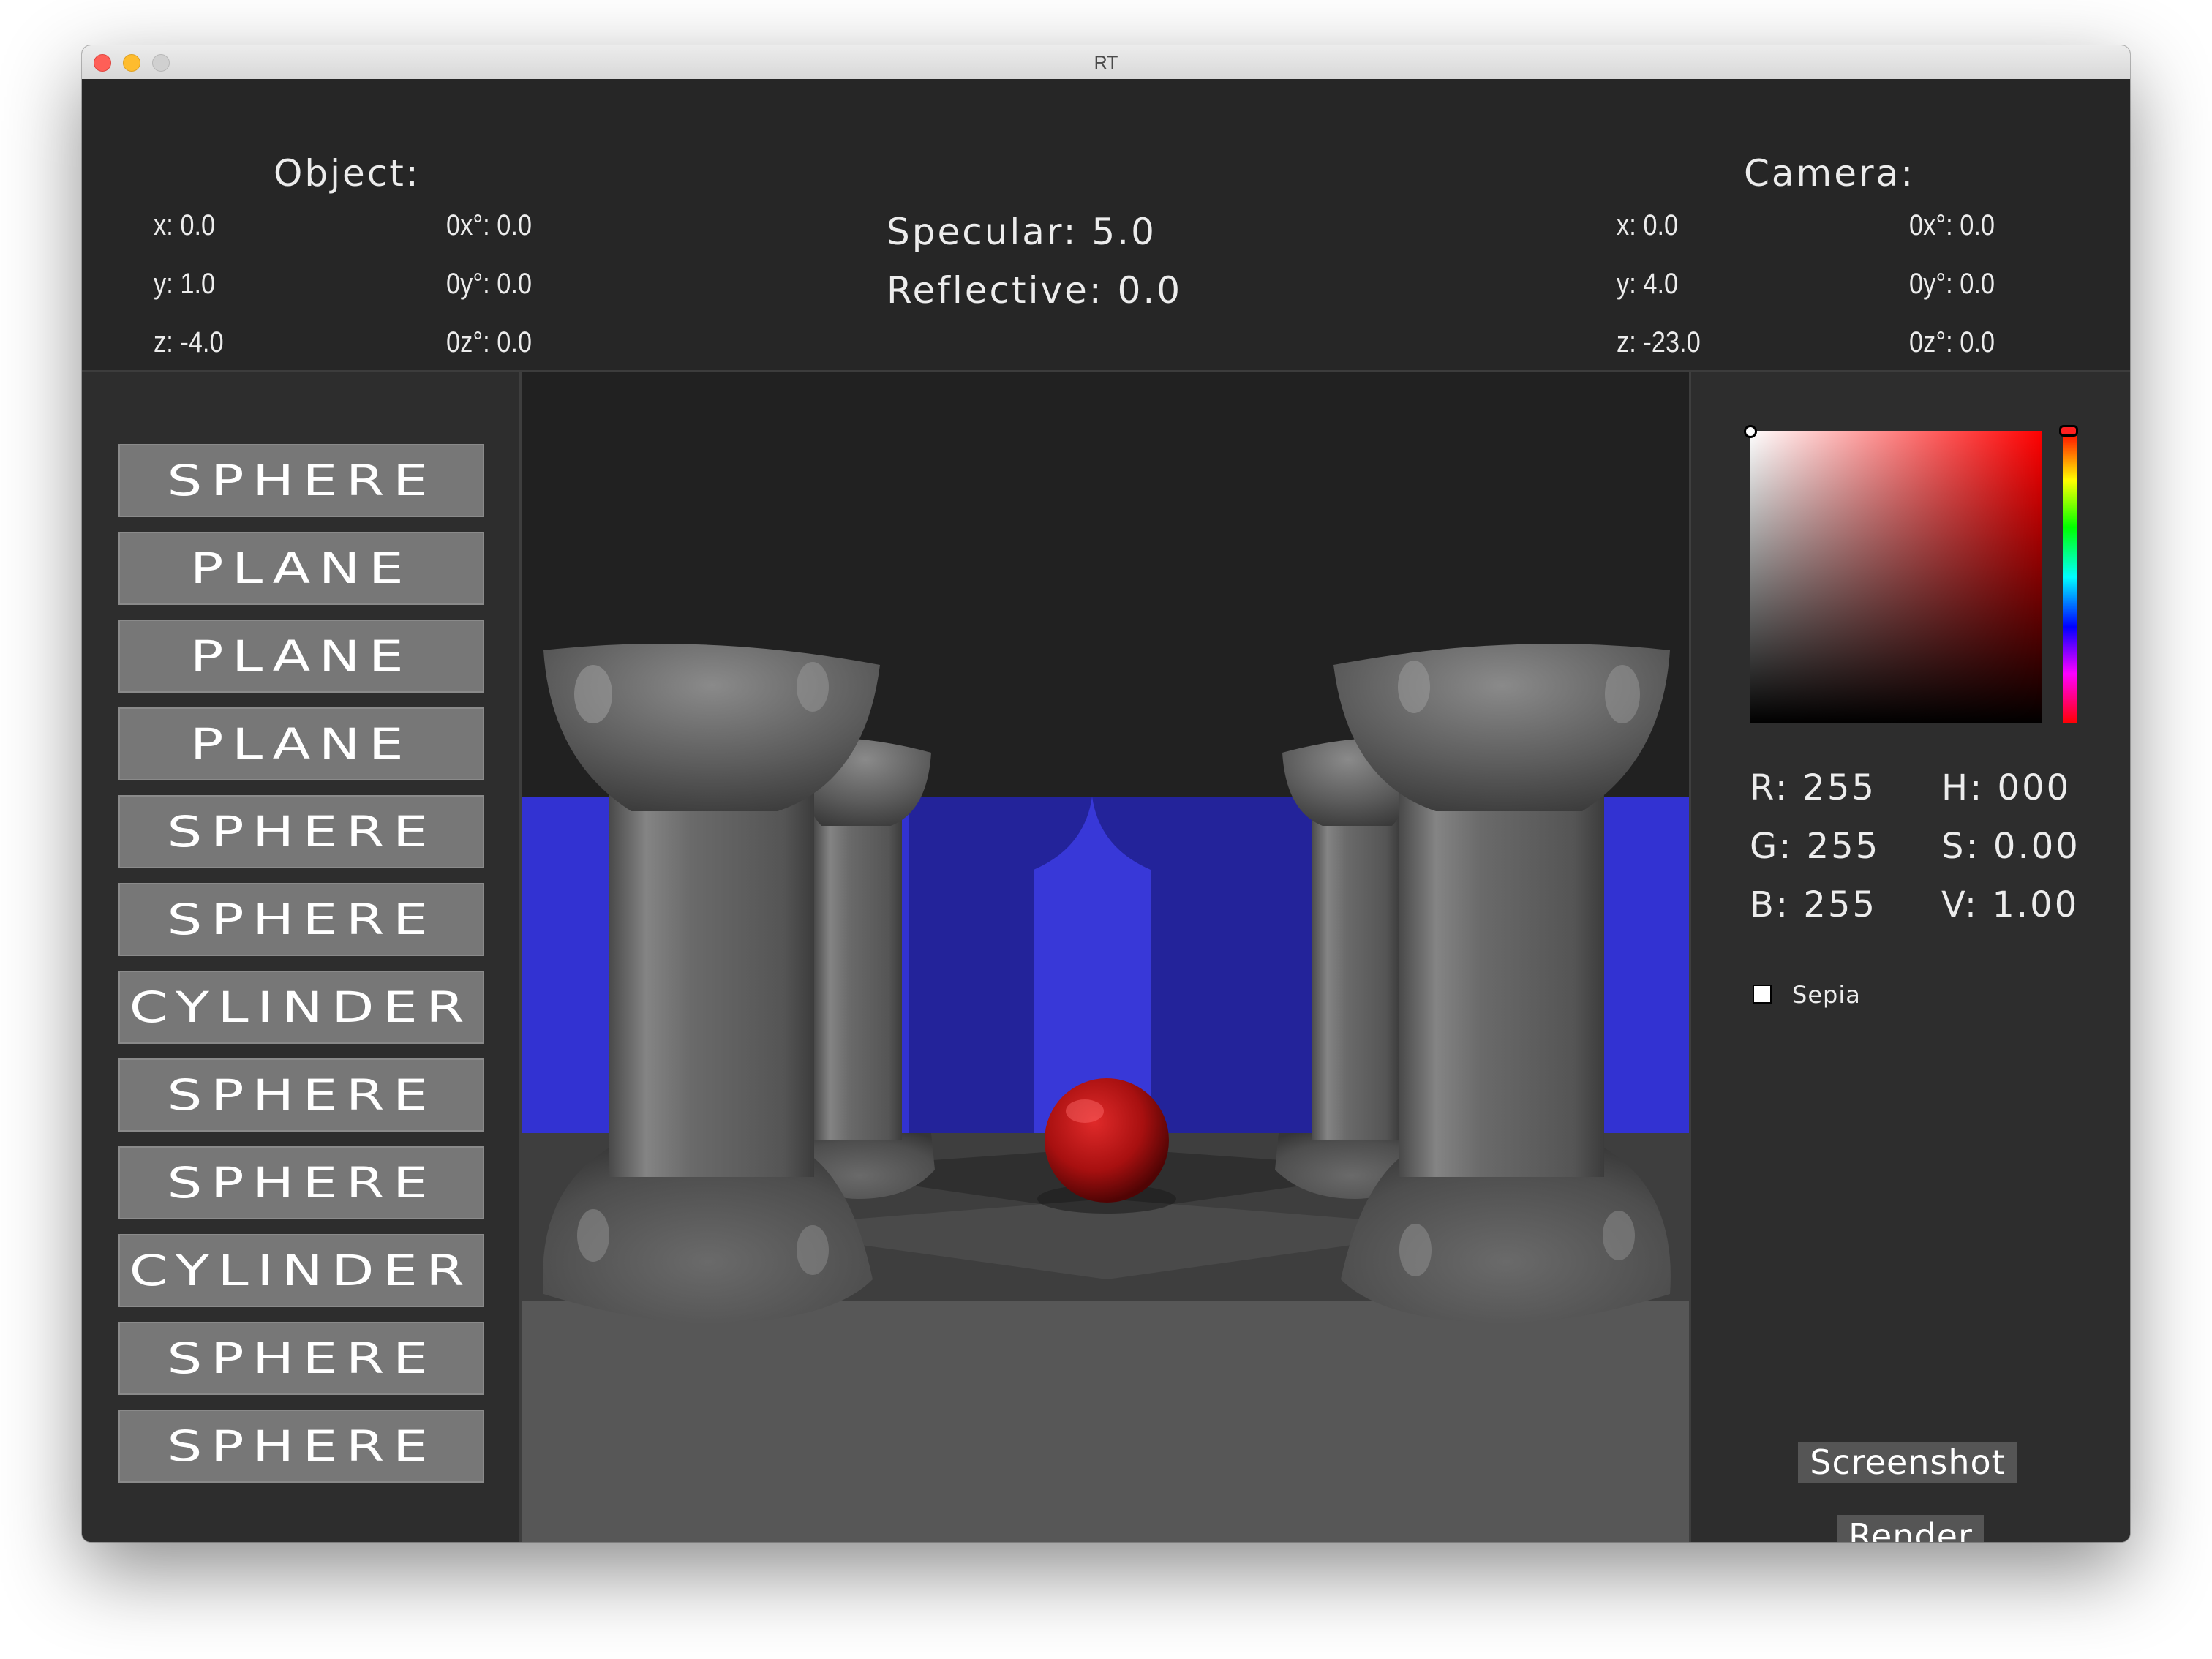 The image size is (2212, 1659). I want to click on title-bar: RT, so click(1106, 63).